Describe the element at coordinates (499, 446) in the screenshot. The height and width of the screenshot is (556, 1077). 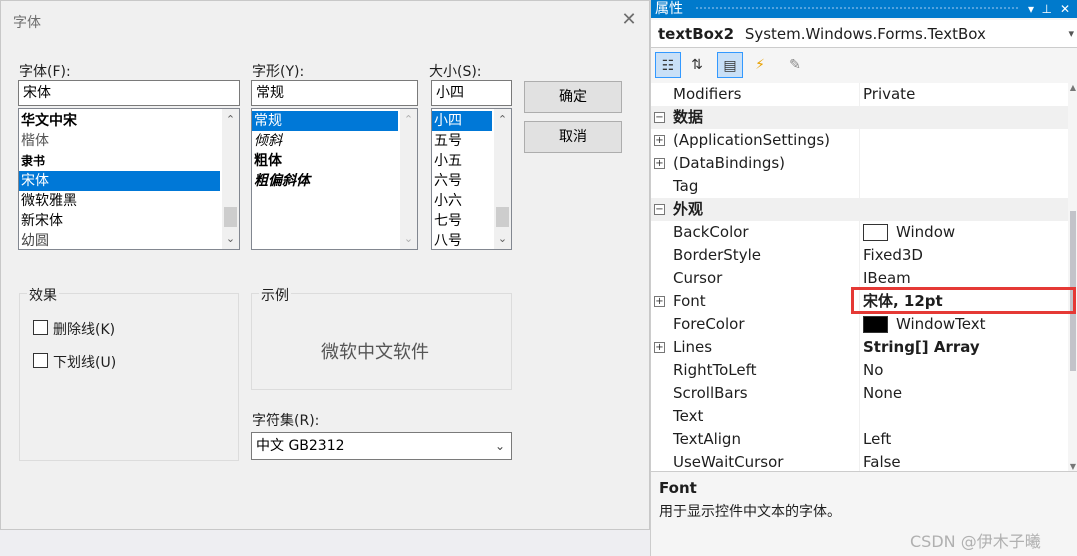
I see `chevron-down-icon: ⌄` at that location.